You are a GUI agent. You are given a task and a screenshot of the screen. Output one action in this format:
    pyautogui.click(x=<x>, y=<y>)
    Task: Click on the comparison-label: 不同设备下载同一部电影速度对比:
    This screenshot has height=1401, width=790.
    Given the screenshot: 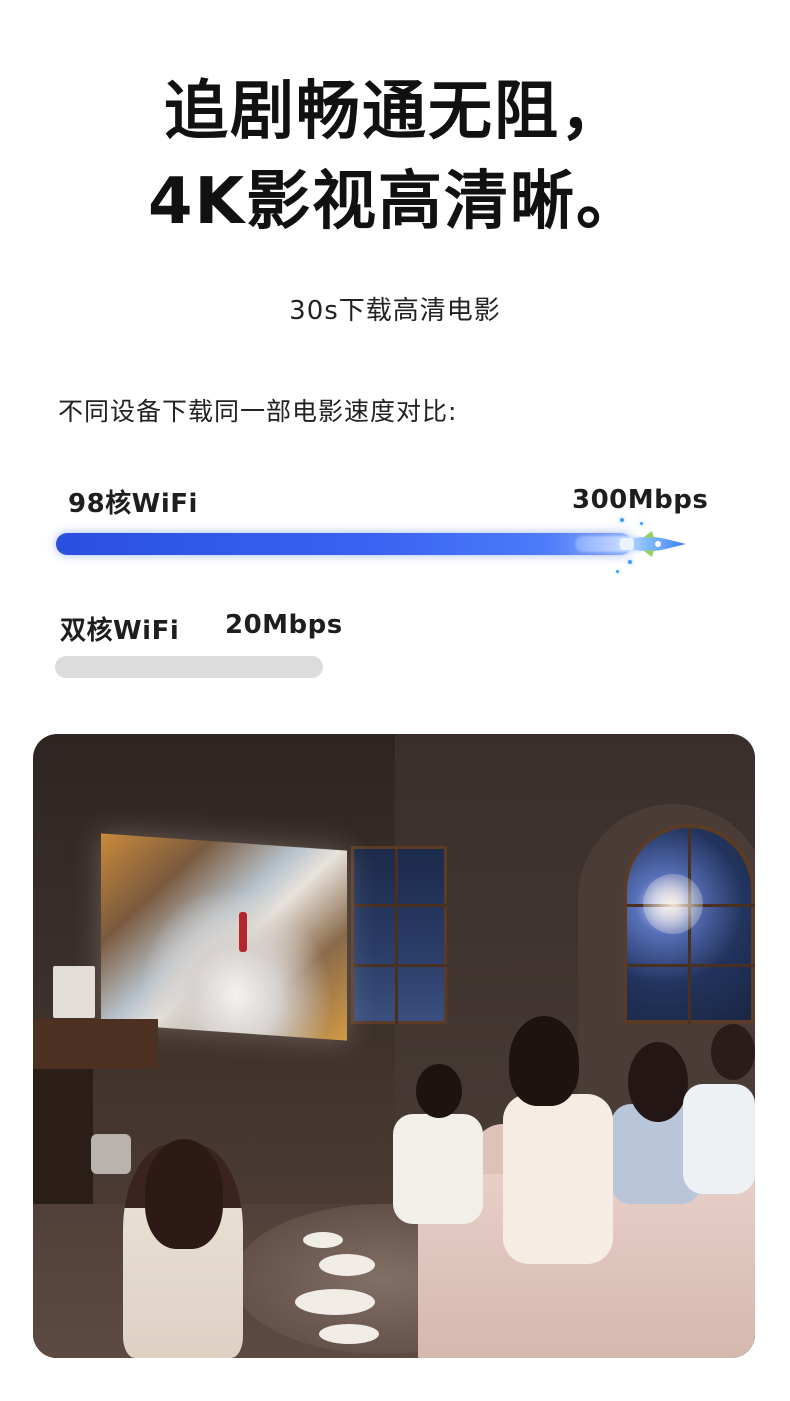 What is the action you would take?
    pyautogui.click(x=258, y=411)
    